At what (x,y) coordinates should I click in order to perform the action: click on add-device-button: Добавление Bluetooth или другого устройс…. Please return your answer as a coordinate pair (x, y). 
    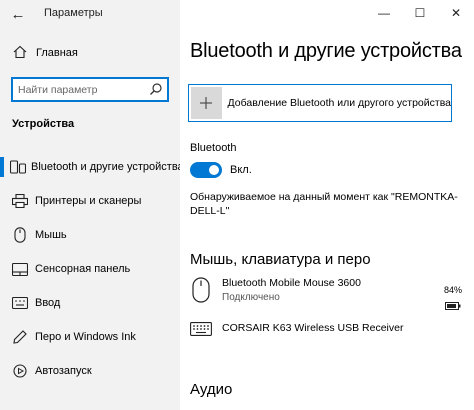
    Looking at the image, I should click on (320, 103).